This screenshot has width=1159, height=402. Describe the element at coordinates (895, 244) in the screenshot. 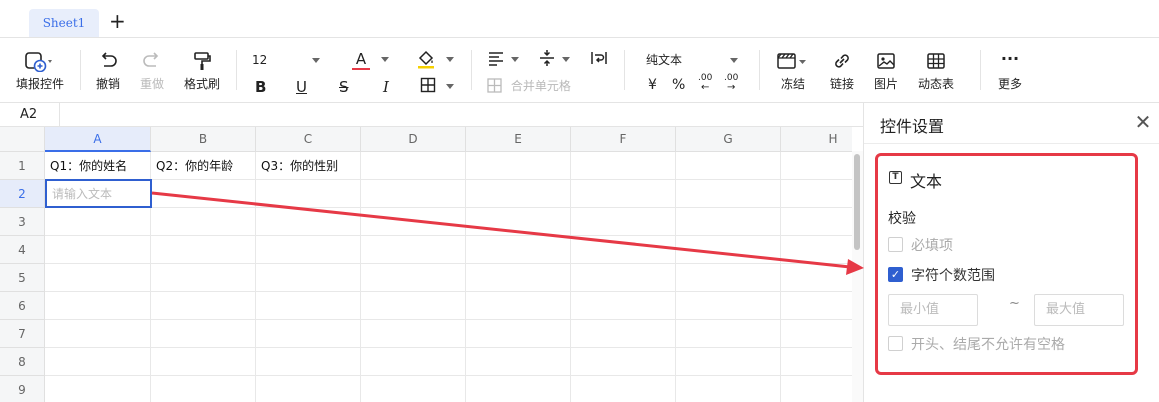

I see `required-checkbox` at that location.